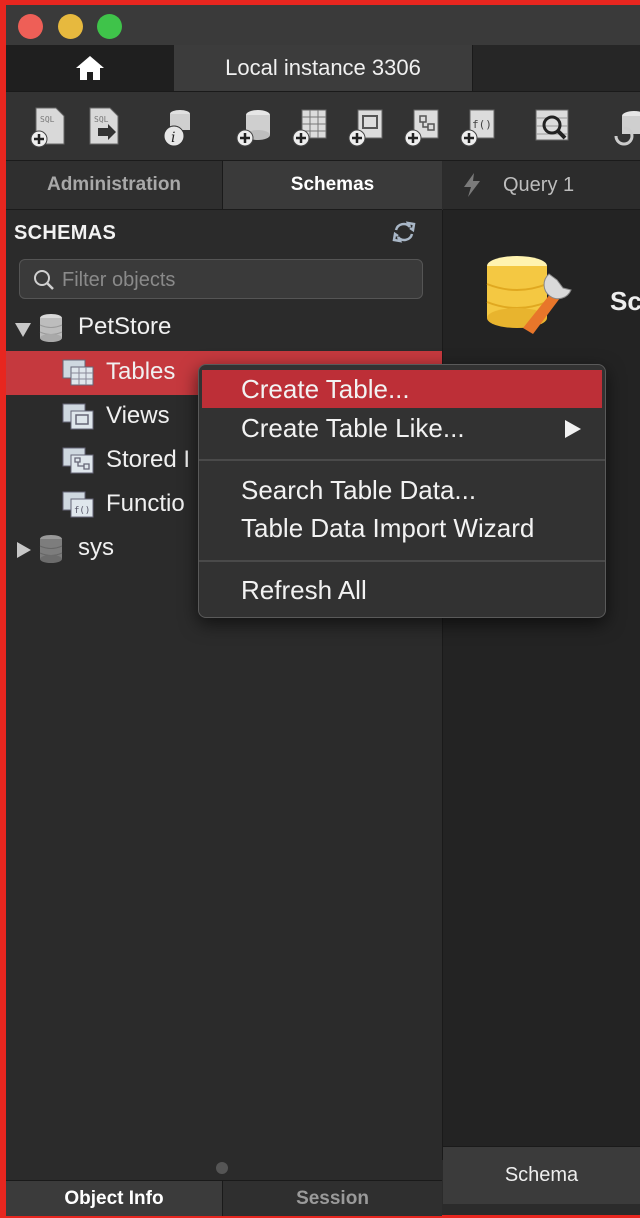  I want to click on tables-folder-icon, so click(78, 372).